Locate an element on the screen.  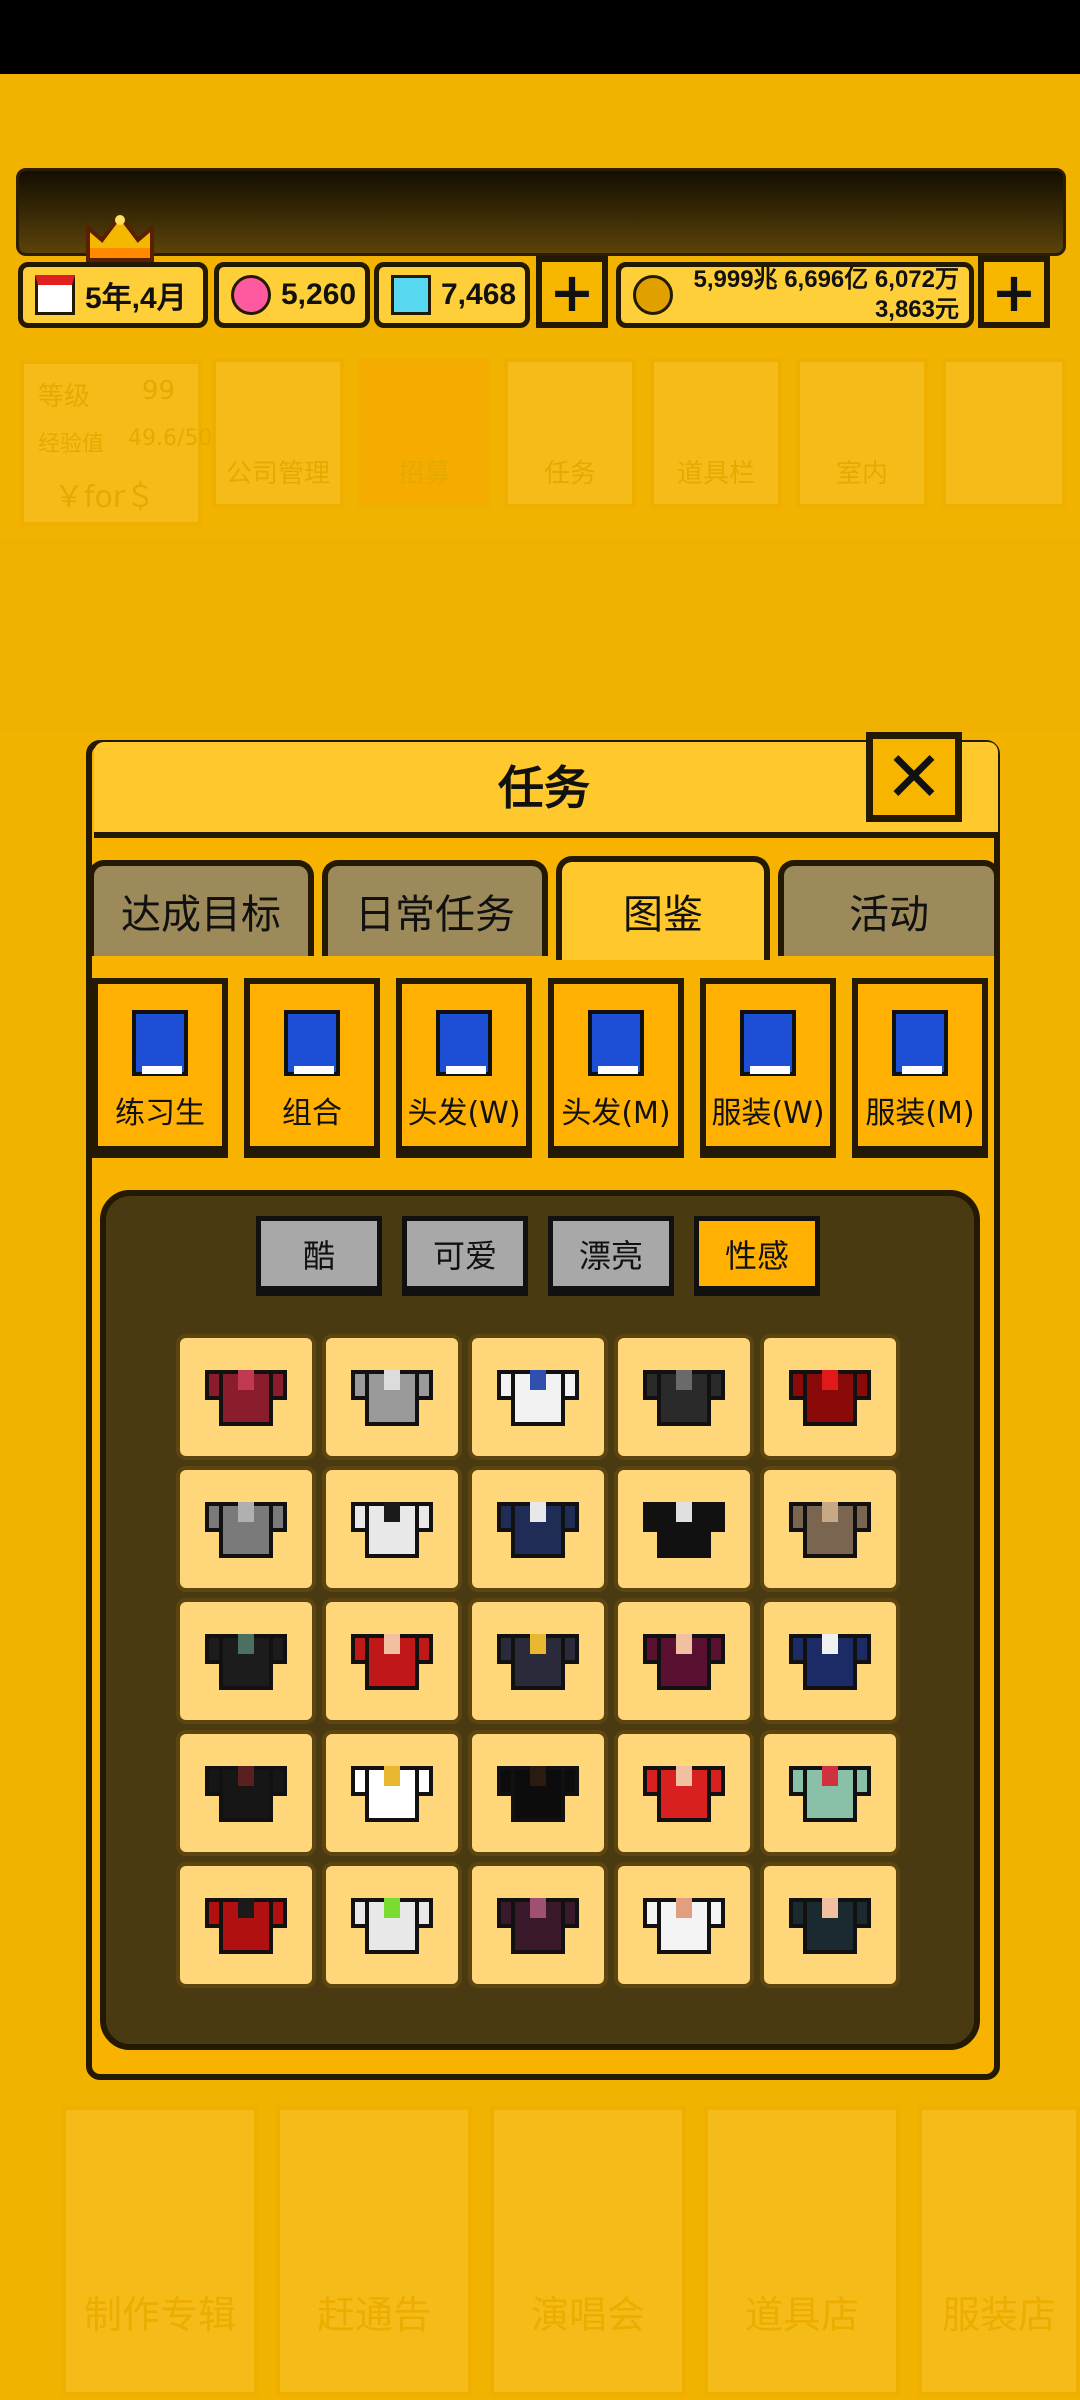
coin-icon is located at coordinates (653, 295).